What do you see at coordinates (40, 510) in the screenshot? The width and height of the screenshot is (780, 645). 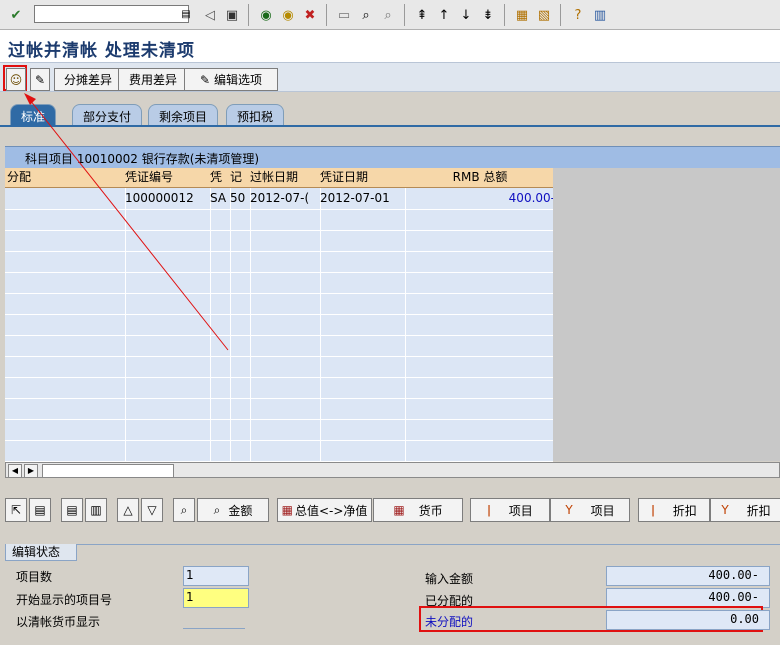 I see `select-block-icon: ▤` at bounding box center [40, 510].